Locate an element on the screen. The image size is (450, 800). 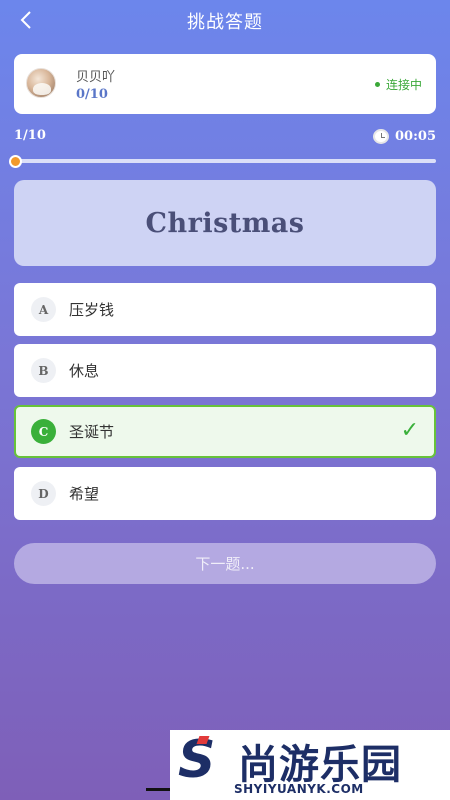
watermark-url: SHYIYUANYK.COM is located at coordinates (299, 789).